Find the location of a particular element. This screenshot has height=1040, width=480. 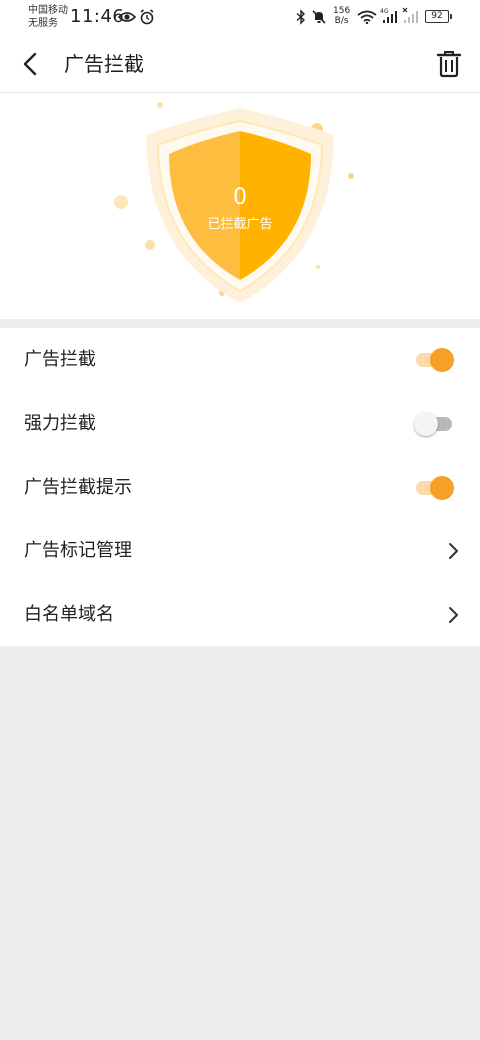

battery-icon: 92 is located at coordinates (438, 16).